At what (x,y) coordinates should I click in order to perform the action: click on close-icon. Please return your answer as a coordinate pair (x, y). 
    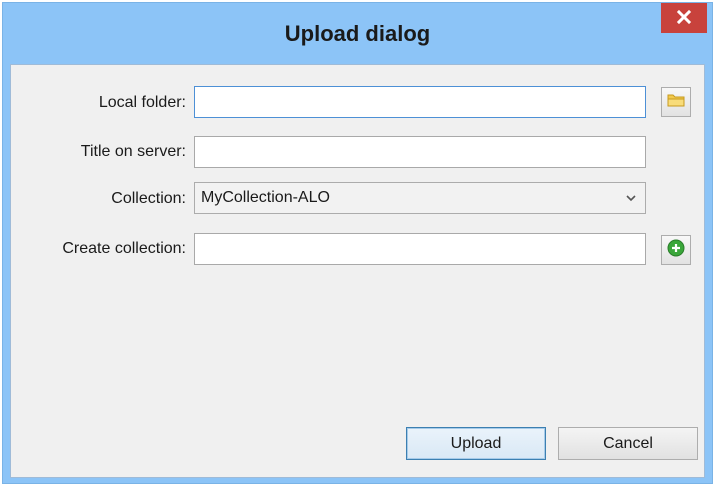
    Looking at the image, I should click on (684, 18).